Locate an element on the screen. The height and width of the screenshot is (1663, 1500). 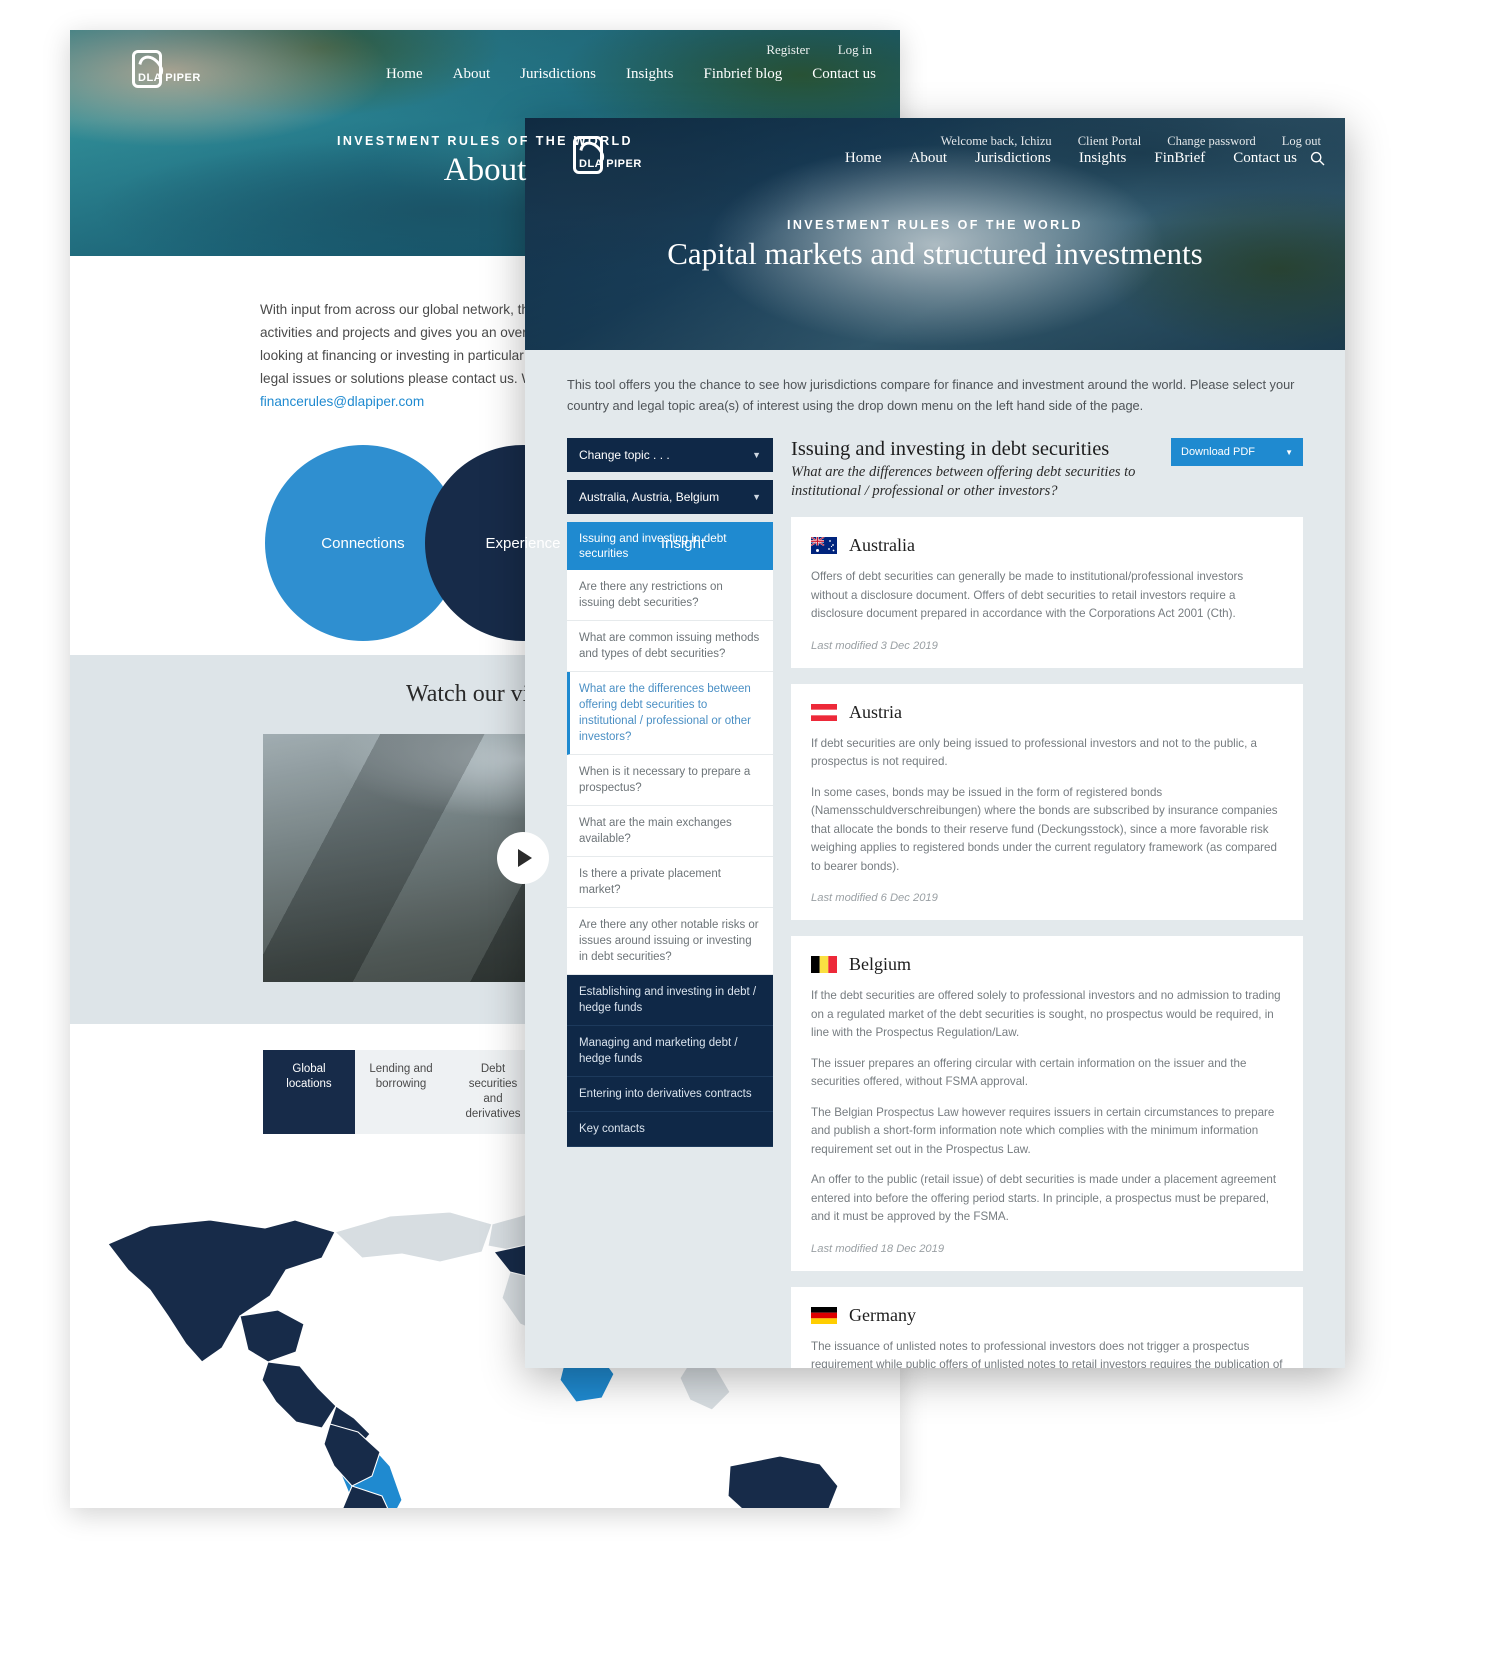
sidebar-topic-key-contacts: Key contacts is located at coordinates (670, 1129).